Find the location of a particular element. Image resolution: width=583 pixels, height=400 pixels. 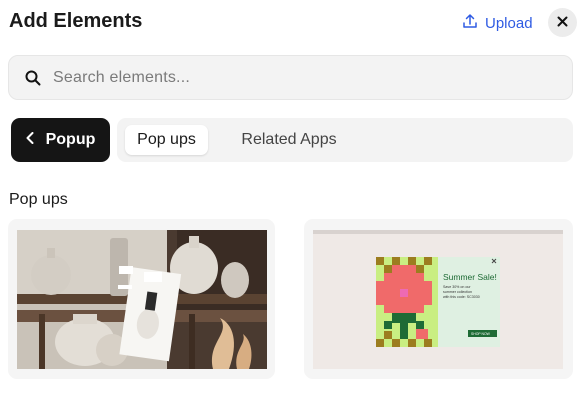

search-bar is located at coordinates (290, 77).